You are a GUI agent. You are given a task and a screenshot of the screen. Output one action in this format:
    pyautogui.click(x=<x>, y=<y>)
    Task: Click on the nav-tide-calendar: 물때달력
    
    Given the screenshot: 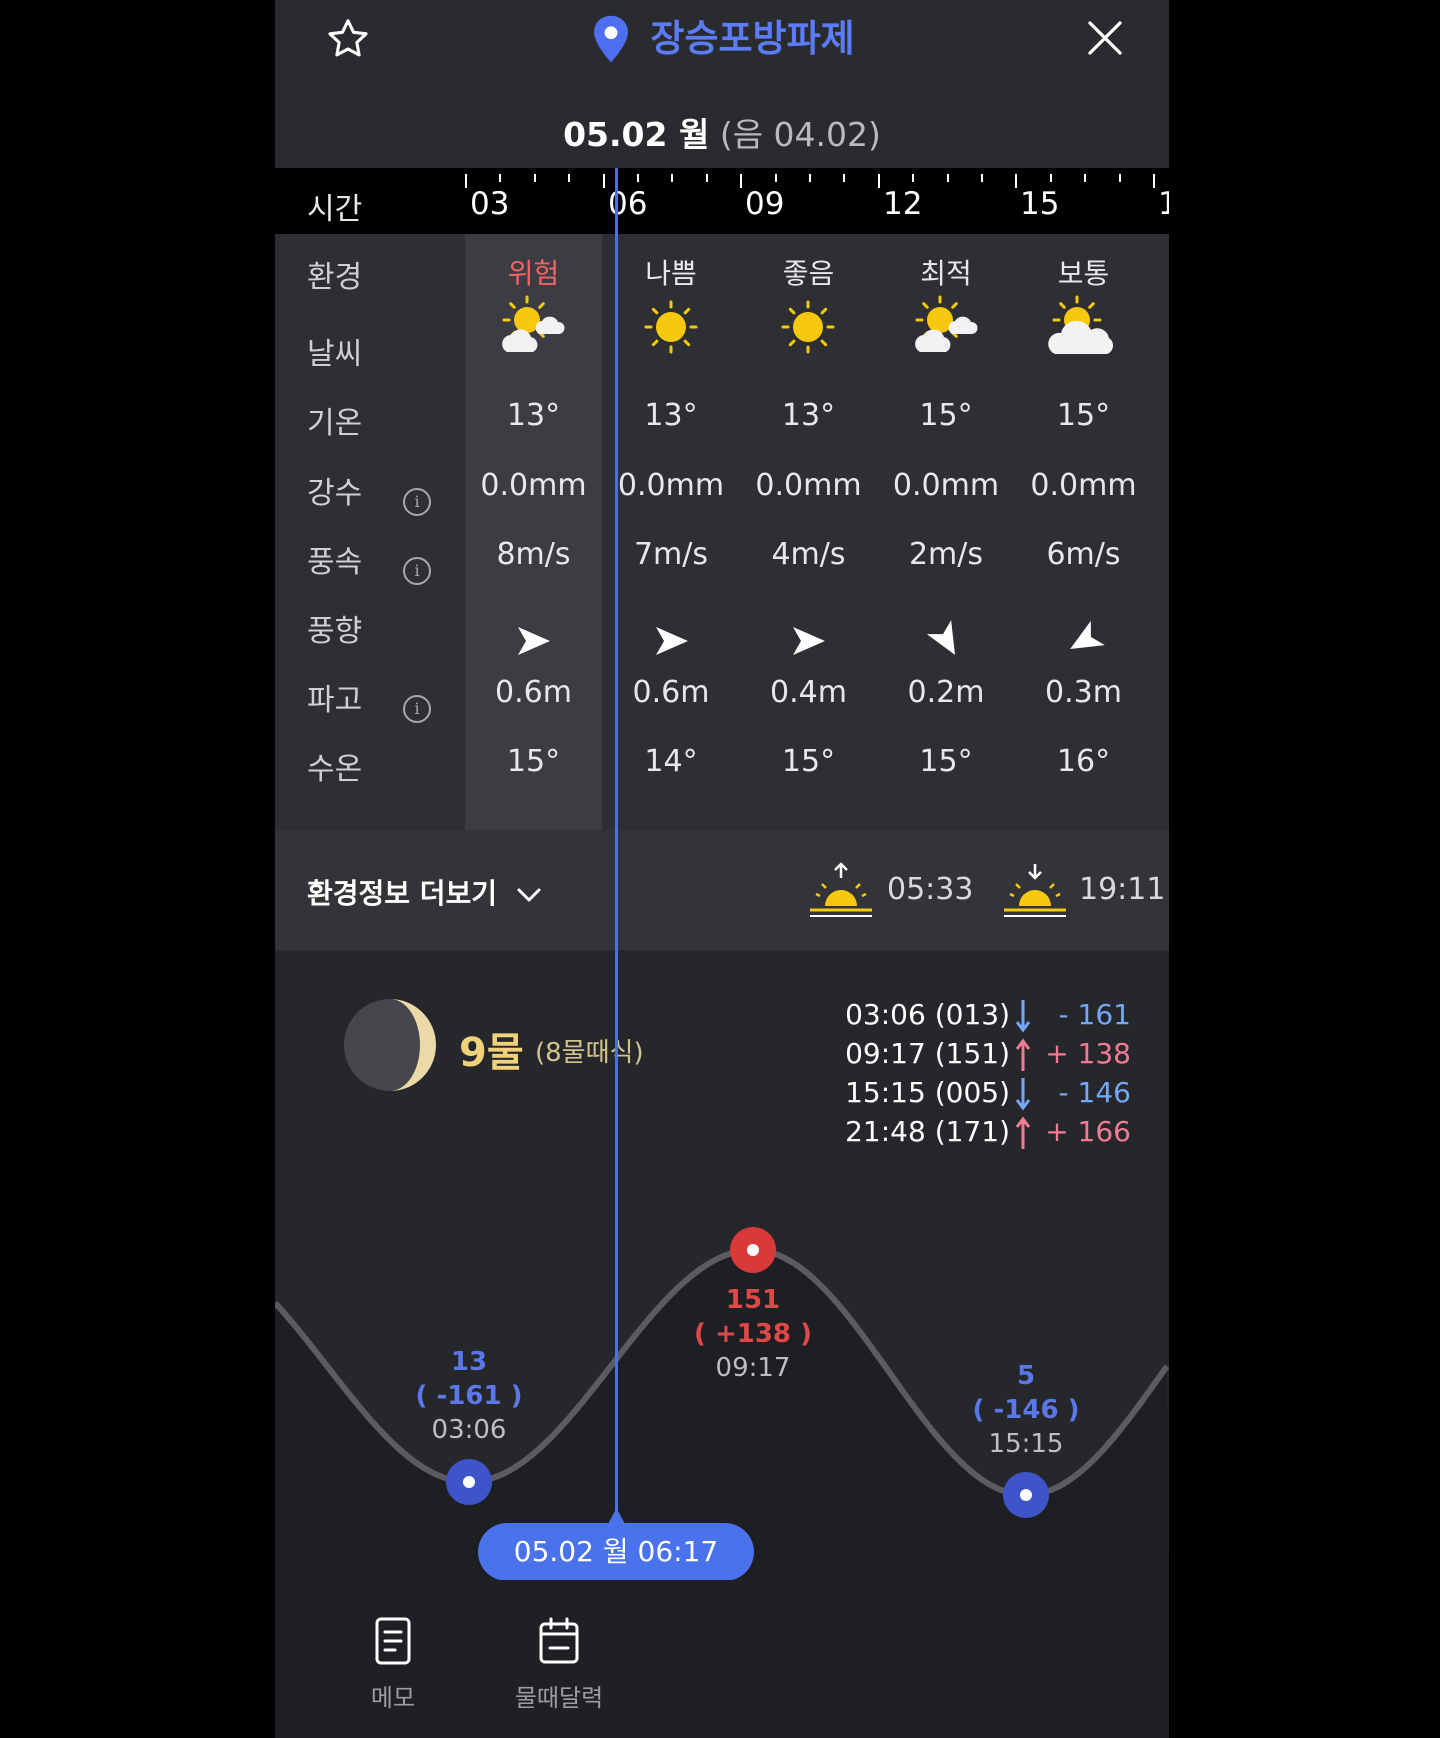 What is the action you would take?
    pyautogui.click(x=559, y=1664)
    